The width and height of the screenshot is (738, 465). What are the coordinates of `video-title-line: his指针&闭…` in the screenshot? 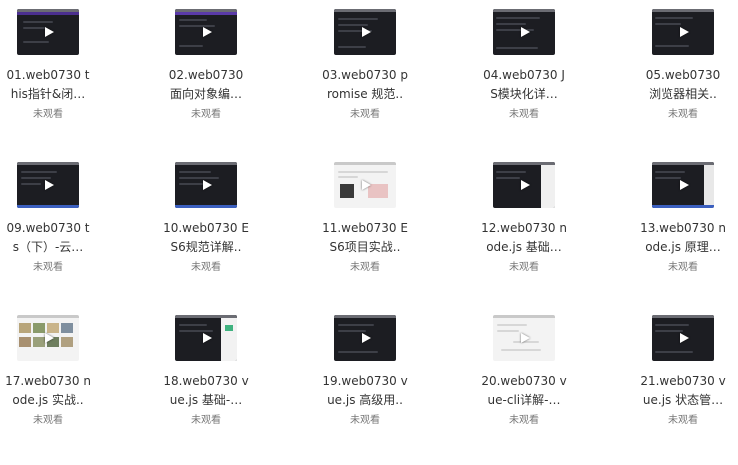 It's located at (48, 94).